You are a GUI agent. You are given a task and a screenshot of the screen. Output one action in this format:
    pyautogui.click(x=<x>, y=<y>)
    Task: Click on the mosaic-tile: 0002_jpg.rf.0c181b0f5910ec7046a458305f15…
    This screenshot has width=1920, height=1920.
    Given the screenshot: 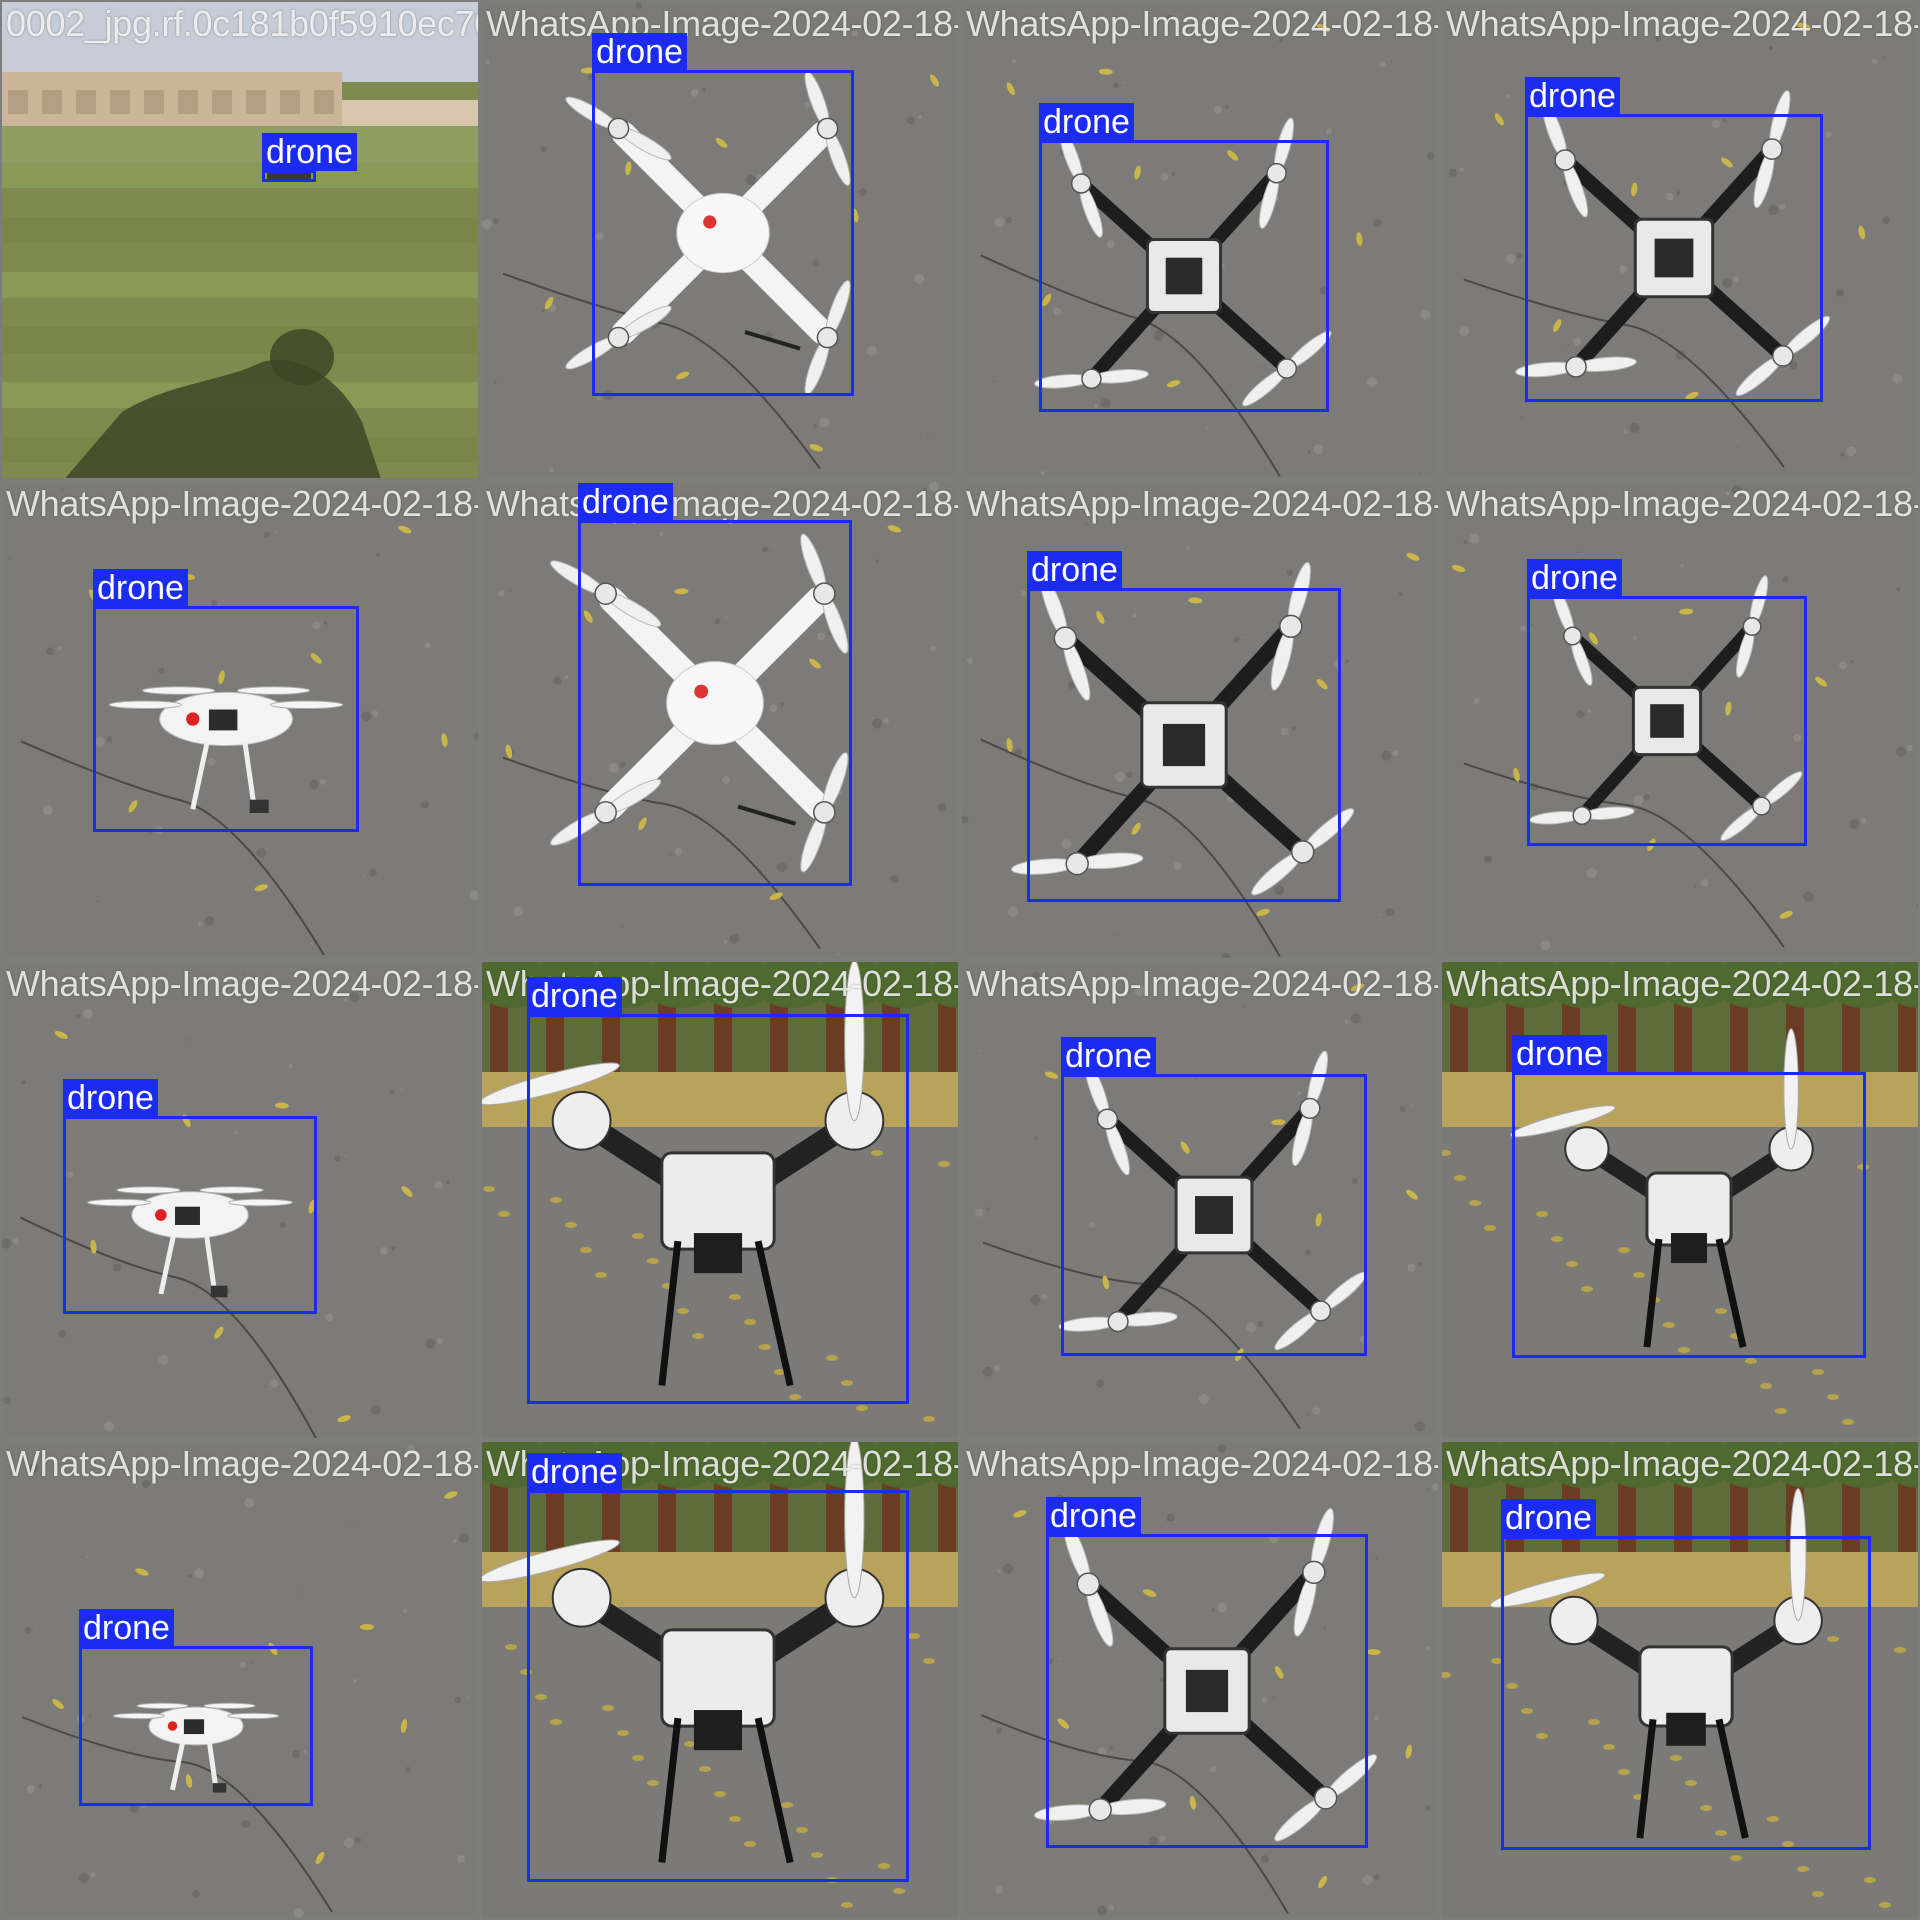 What is the action you would take?
    pyautogui.click(x=240, y=240)
    